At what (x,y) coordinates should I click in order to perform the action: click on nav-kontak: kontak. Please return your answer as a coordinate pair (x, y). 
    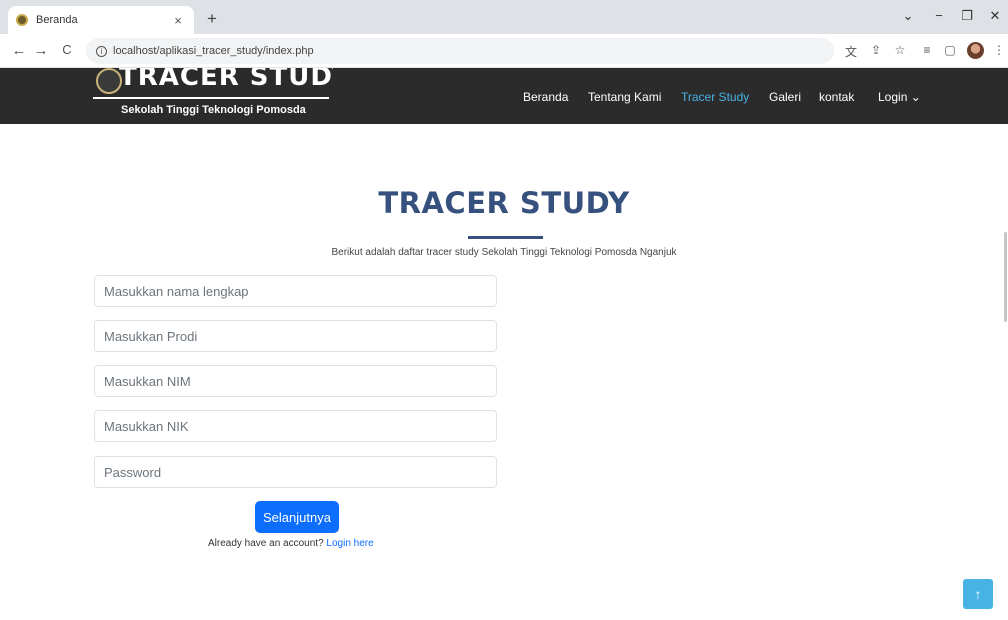
    Looking at the image, I should click on (836, 97).